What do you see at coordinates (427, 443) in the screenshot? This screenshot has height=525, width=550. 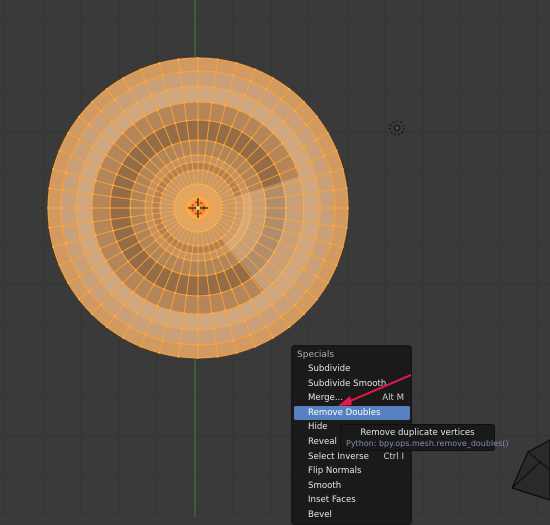 I see `tooltip-python: Python: bpy.ops.mesh.remove_doubles()` at bounding box center [427, 443].